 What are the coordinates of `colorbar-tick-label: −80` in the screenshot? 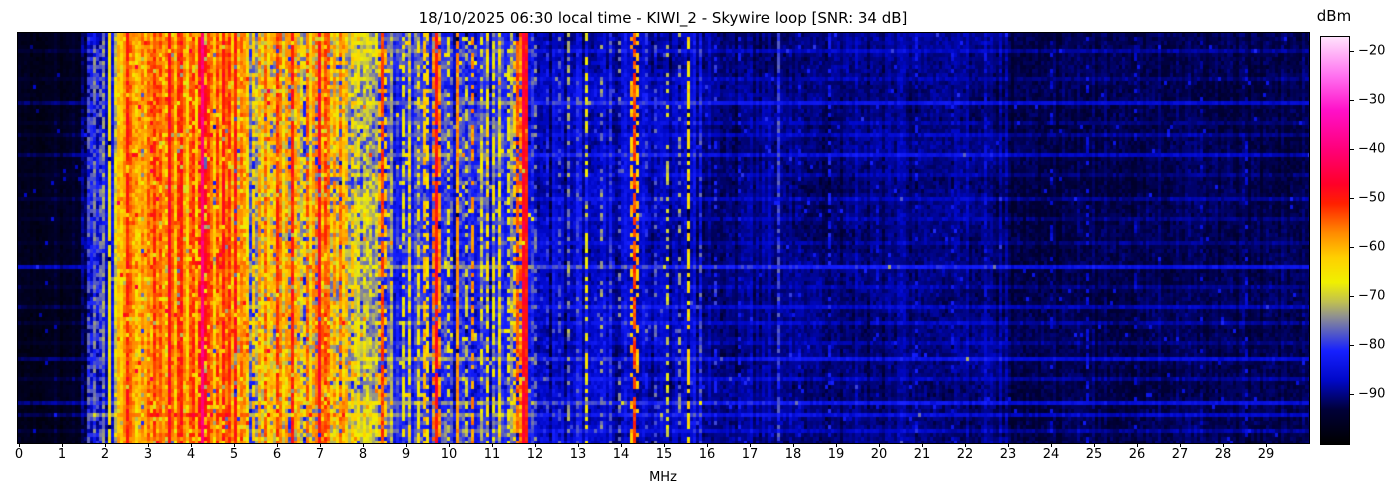 It's located at (1372, 345).